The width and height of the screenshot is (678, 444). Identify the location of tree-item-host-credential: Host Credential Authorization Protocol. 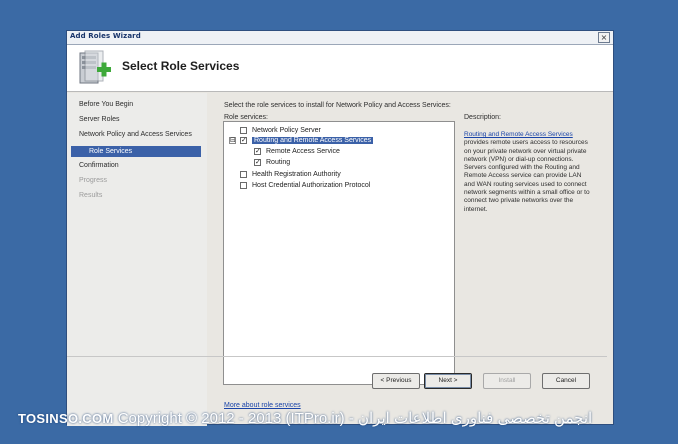
(305, 185).